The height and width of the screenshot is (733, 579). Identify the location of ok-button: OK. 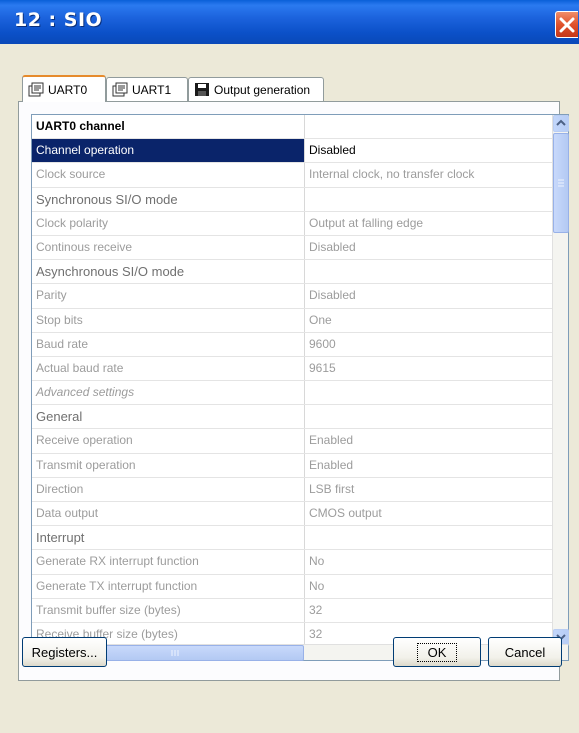
(437, 652).